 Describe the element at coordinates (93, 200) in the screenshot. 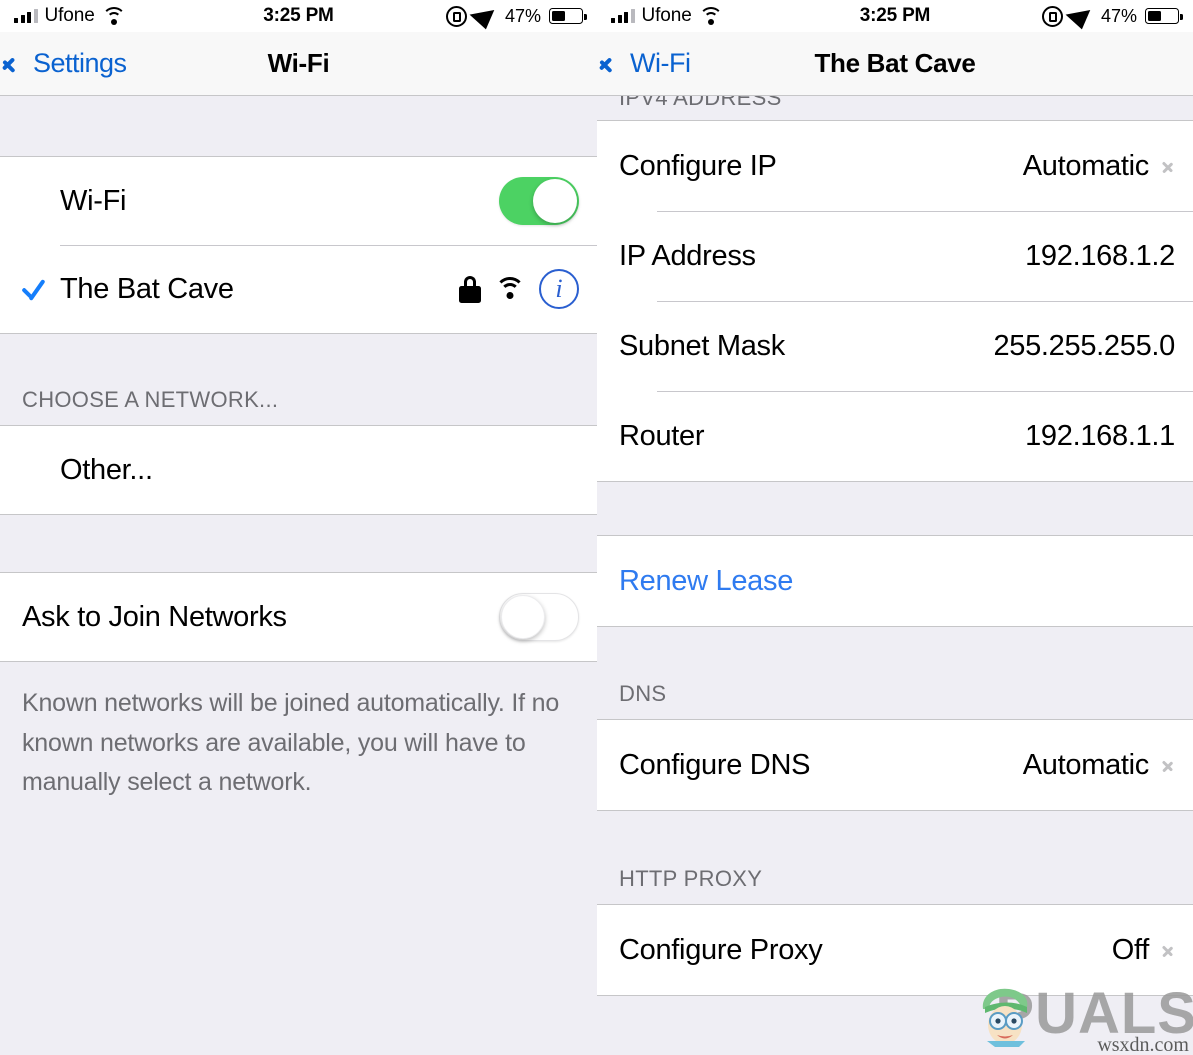

I see `wifi-row-label: Wi-Fi` at that location.